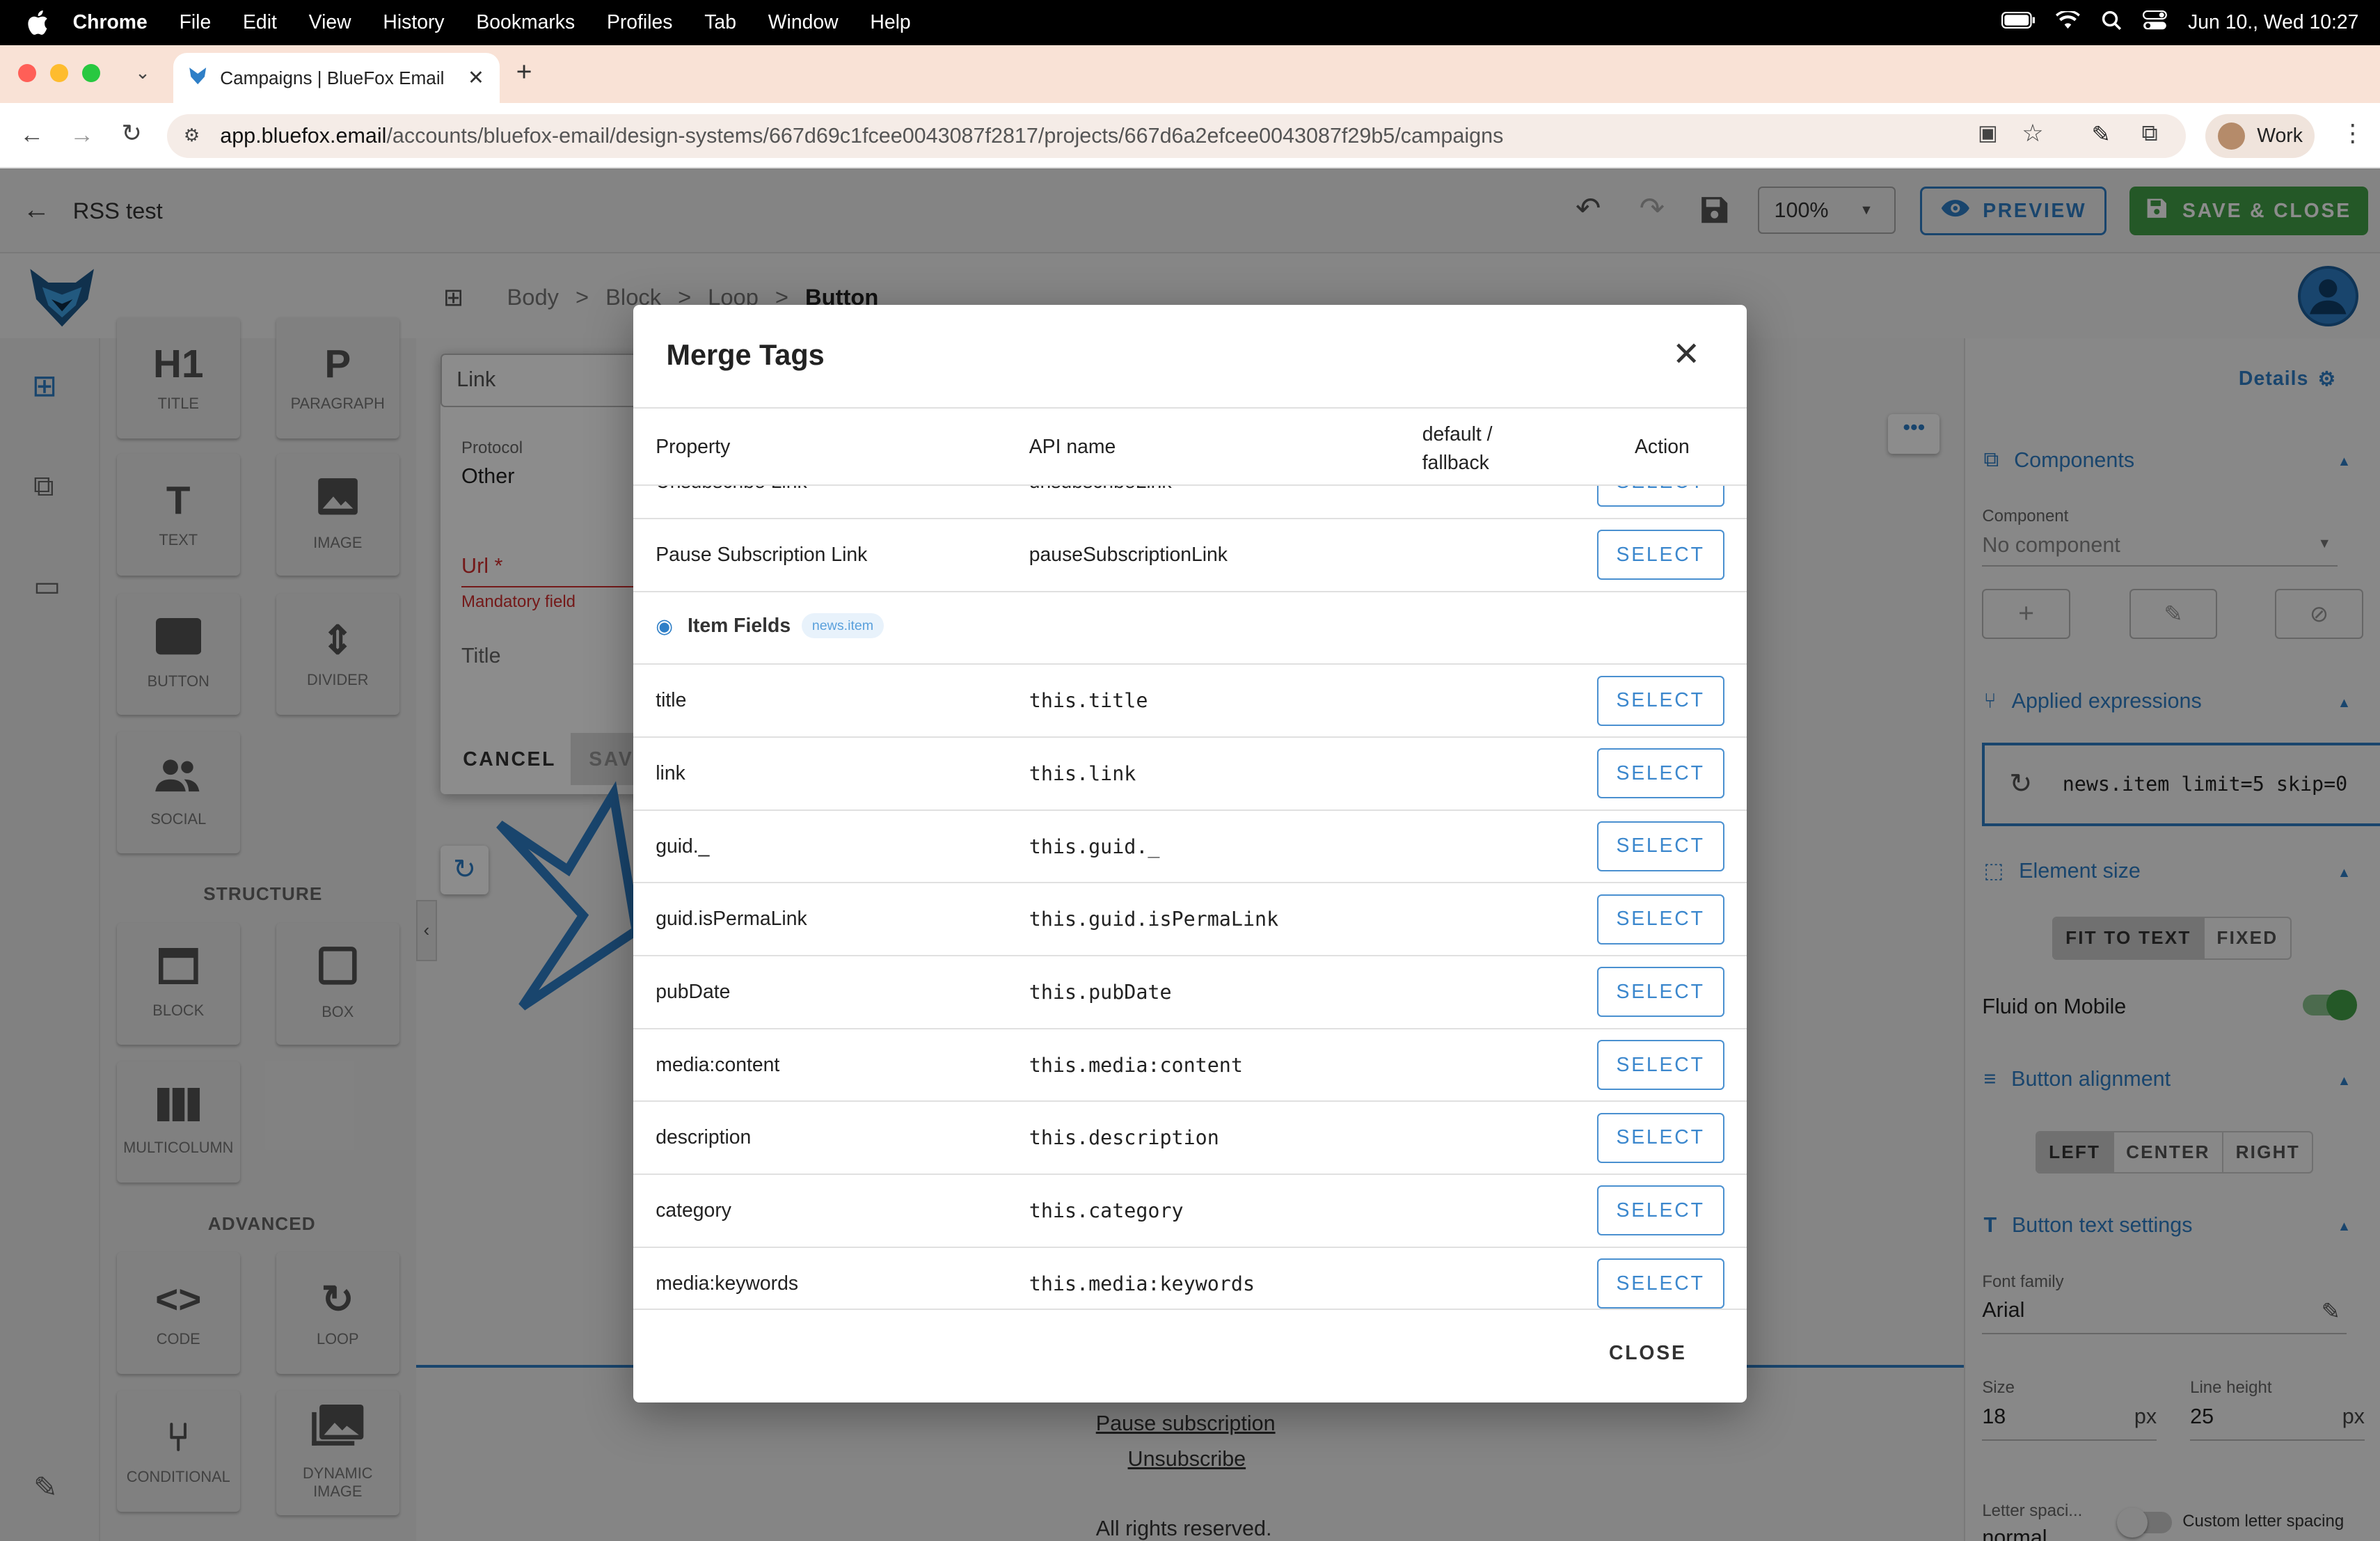  What do you see at coordinates (670, 772) in the screenshot?
I see `property-cell: link` at bounding box center [670, 772].